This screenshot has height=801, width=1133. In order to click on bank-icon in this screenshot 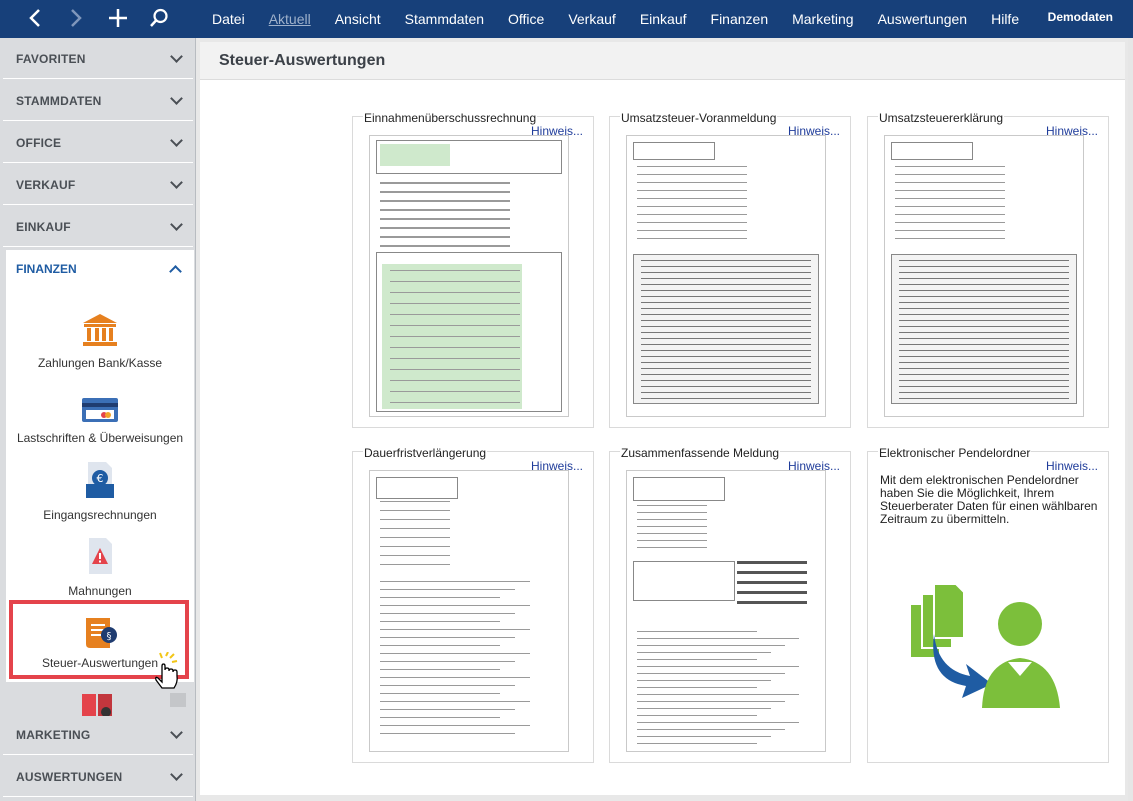, I will do `click(100, 330)`.